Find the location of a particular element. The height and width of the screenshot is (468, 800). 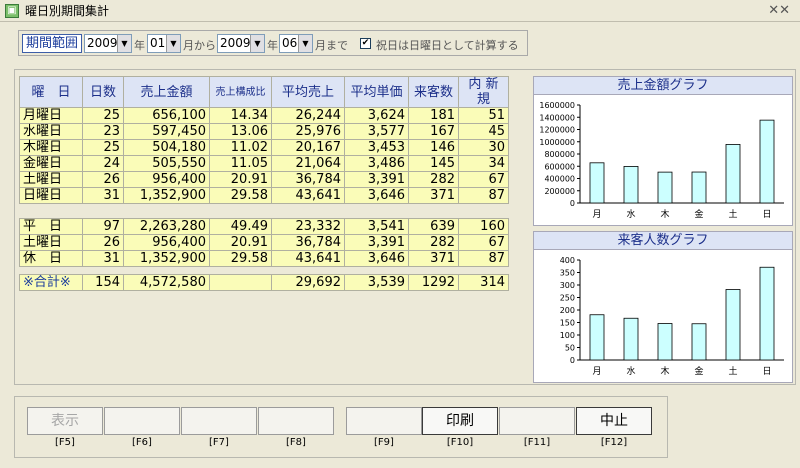

function-key-label: [F11] is located at coordinates (537, 442).